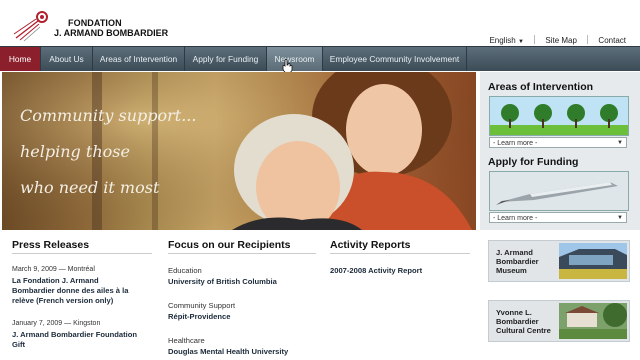  What do you see at coordinates (90, 187) in the screenshot?
I see `hero-line3: who need it most` at bounding box center [90, 187].